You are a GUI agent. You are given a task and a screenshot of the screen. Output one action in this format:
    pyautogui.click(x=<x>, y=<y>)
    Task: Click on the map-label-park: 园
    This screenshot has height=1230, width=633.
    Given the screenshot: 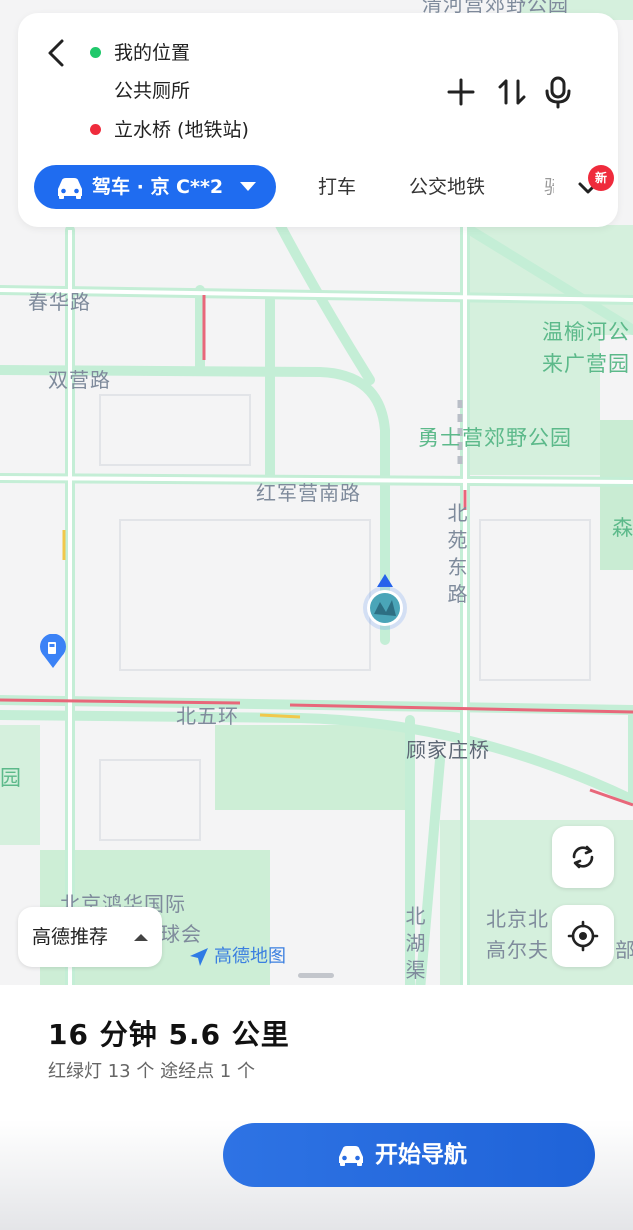 What is the action you would take?
    pyautogui.click(x=11, y=778)
    